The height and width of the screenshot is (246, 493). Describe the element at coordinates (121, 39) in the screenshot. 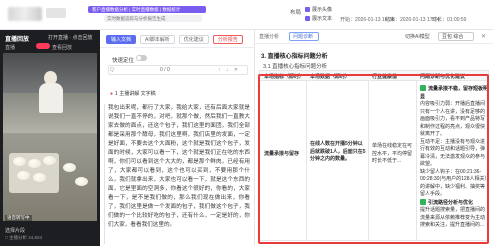

I see `tab-input-doc: 输入文档` at that location.